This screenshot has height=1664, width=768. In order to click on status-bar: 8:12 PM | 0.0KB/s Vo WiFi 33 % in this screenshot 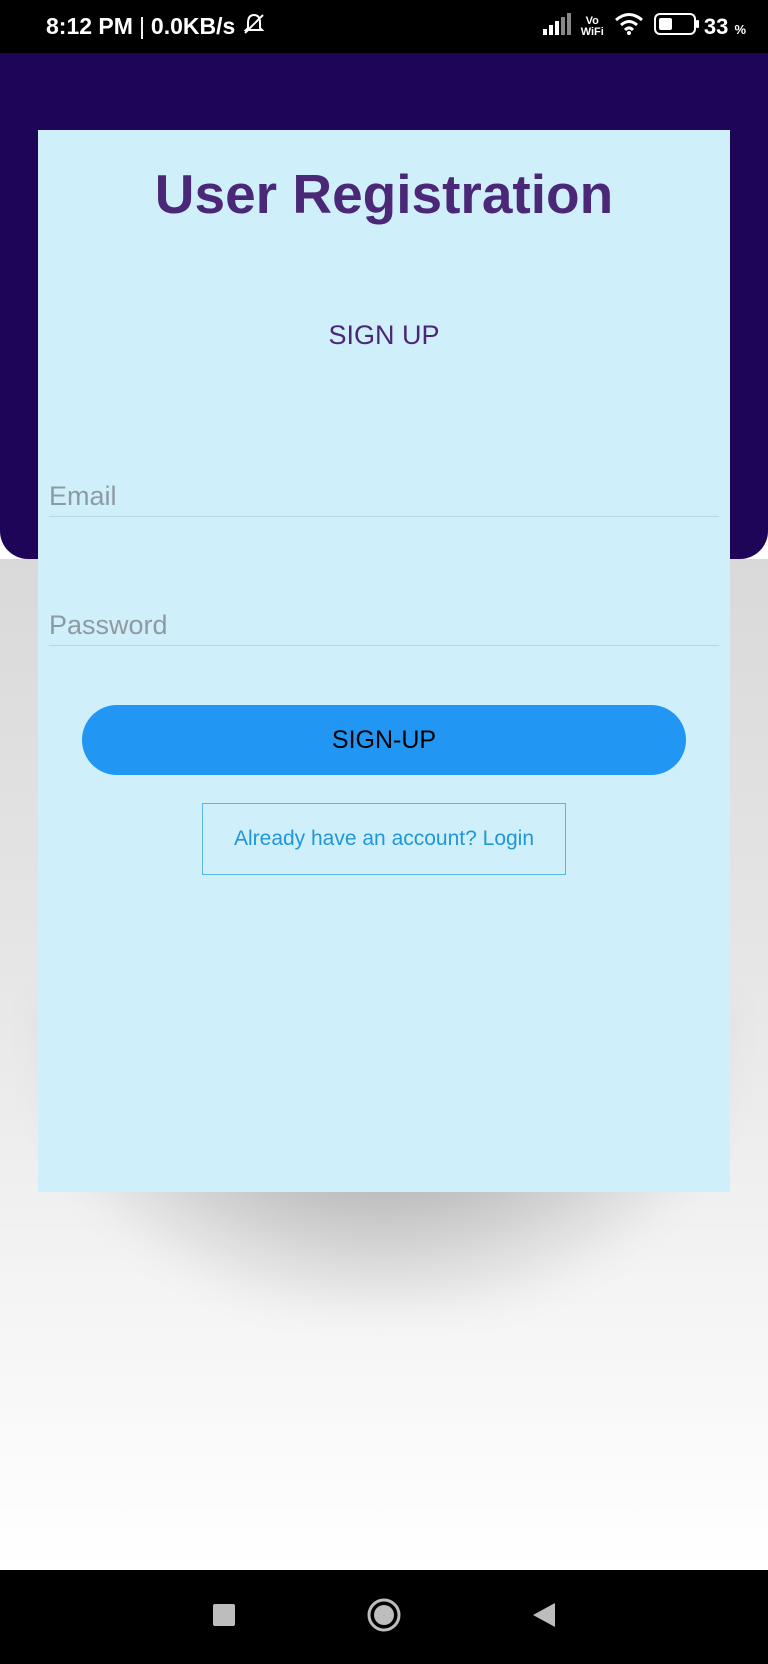, I will do `click(384, 26)`.